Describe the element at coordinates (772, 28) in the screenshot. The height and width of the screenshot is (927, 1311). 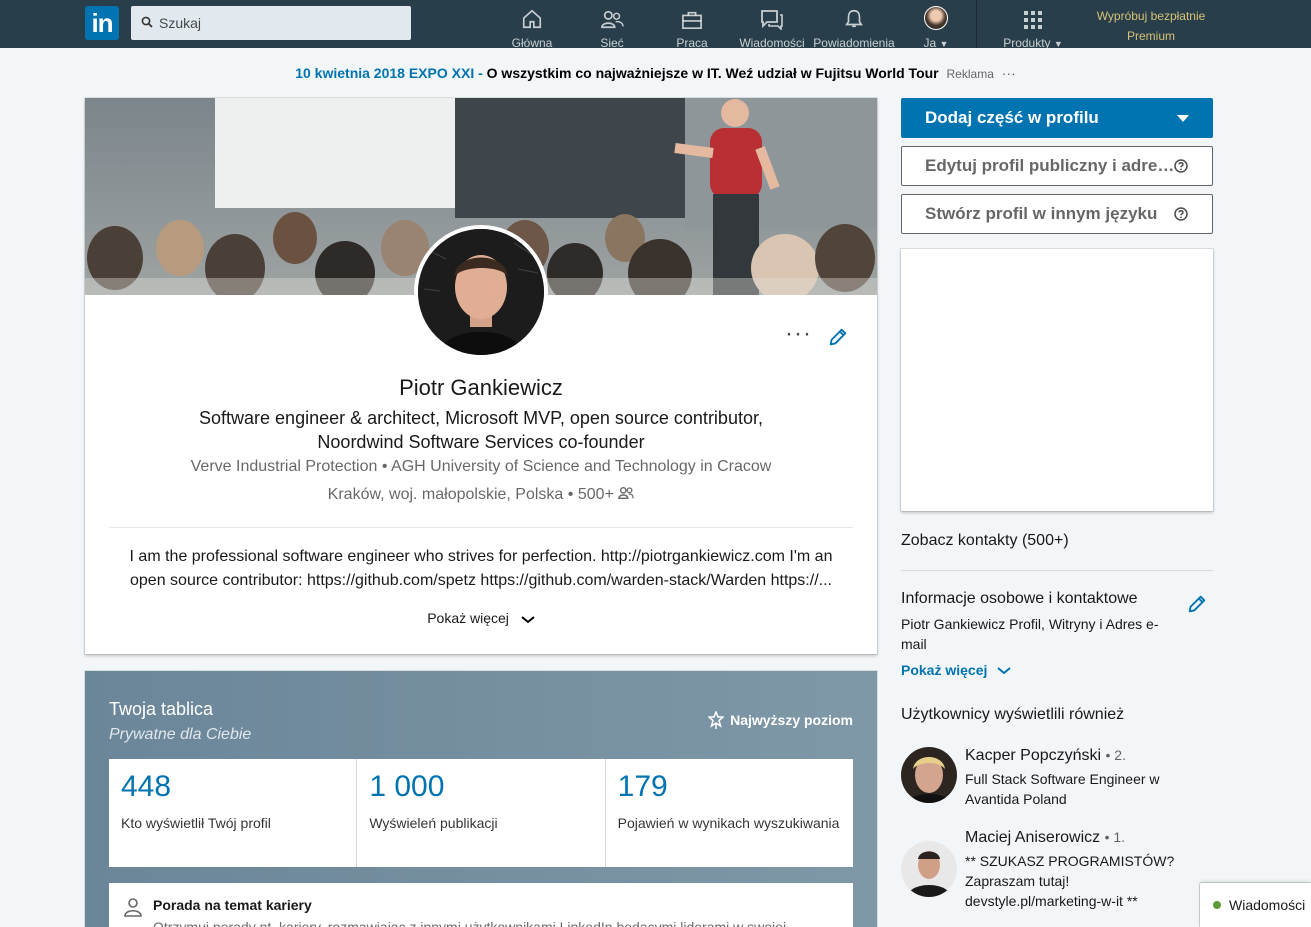
I see `nav-messages: Wiadomości` at that location.